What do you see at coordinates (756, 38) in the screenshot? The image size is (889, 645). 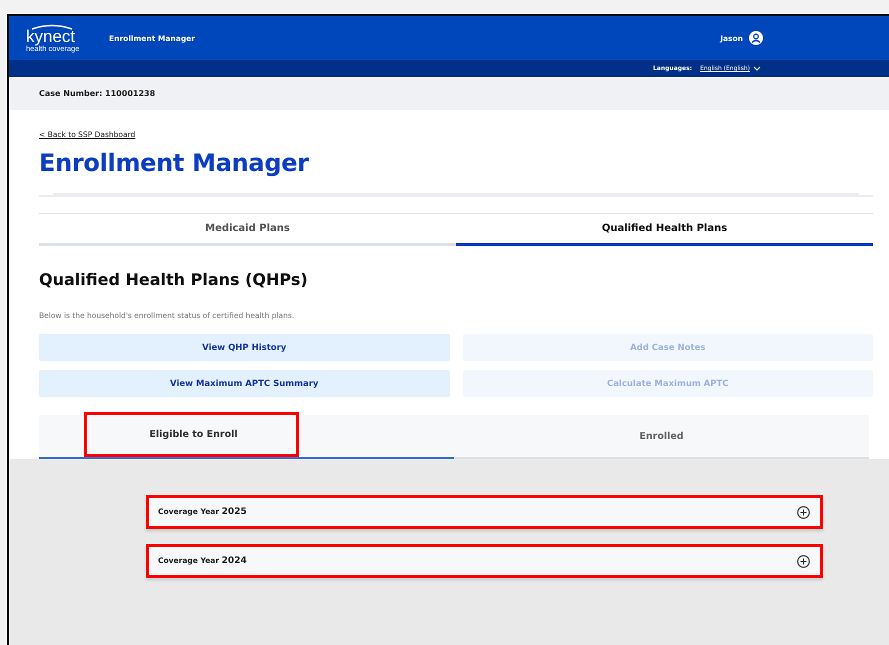 I see `user-avatar-icon` at bounding box center [756, 38].